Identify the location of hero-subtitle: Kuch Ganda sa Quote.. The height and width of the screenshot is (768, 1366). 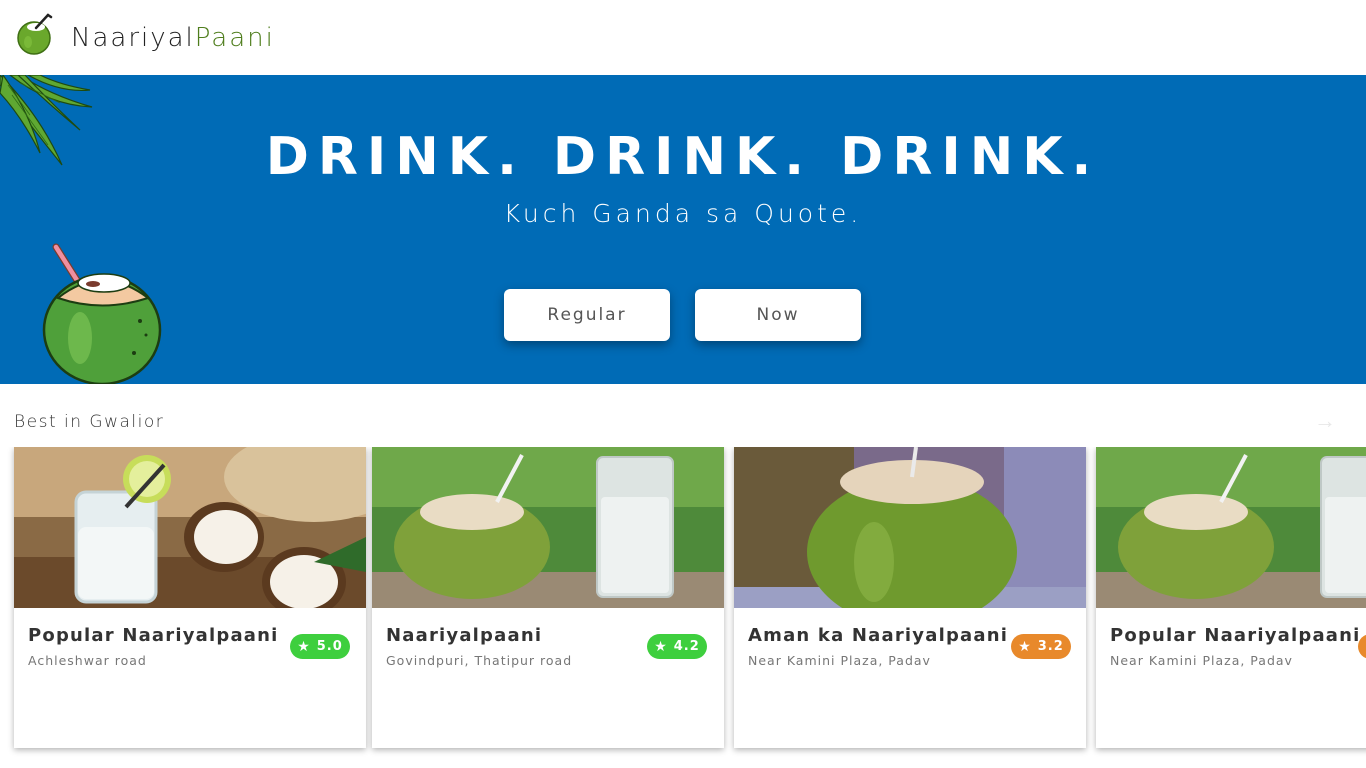
(683, 213).